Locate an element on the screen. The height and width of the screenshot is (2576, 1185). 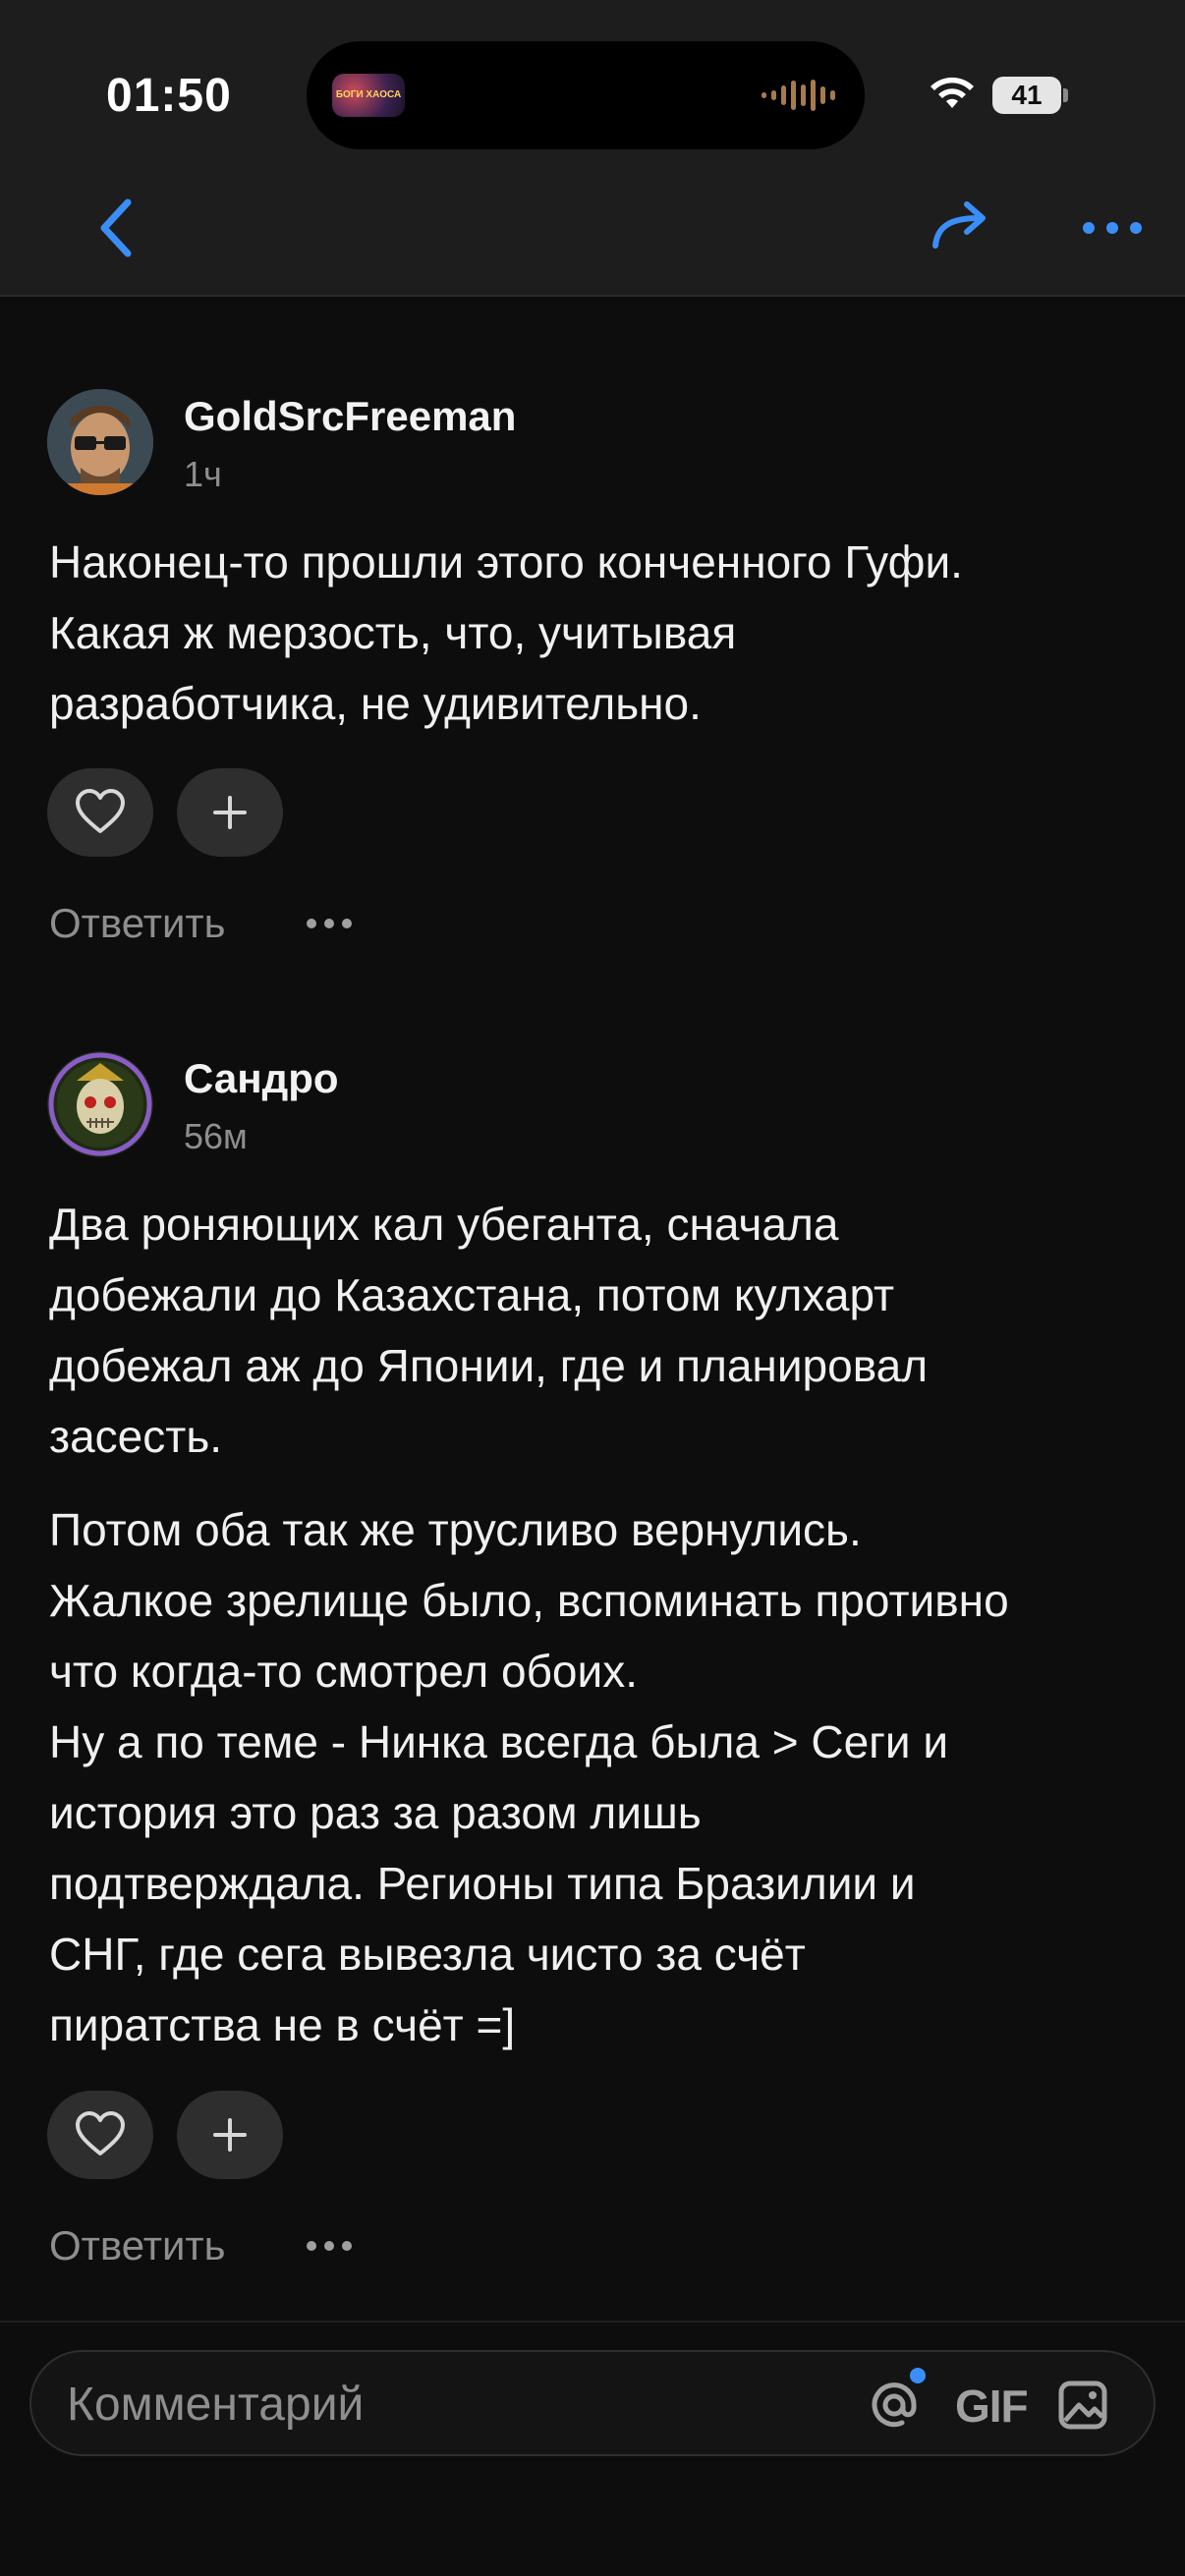
gif-button: GIF is located at coordinates (992, 2406).